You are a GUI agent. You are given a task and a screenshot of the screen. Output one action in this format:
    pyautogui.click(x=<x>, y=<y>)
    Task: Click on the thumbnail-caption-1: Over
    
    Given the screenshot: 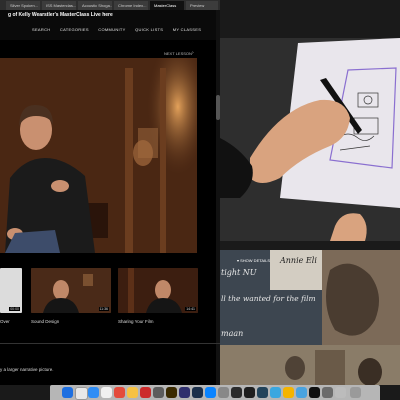 What is the action you would take?
    pyautogui.click(x=5, y=321)
    